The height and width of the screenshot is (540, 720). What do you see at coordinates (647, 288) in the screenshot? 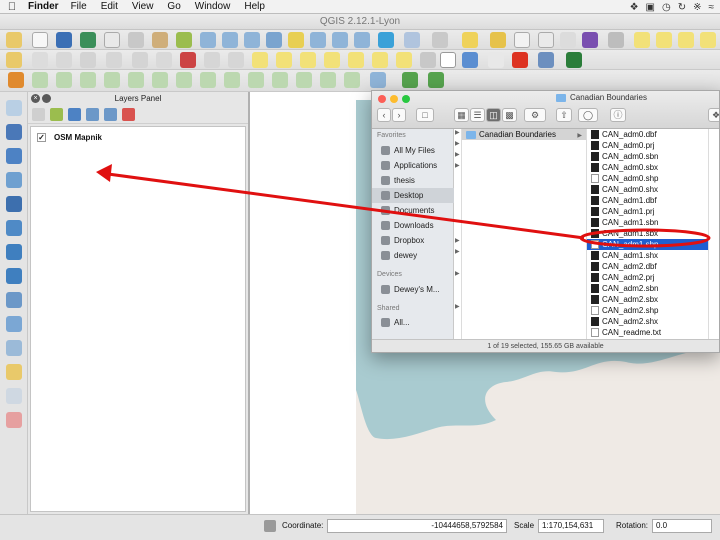
I see `file-item: CAN_adm2.sbn` at bounding box center [647, 288].